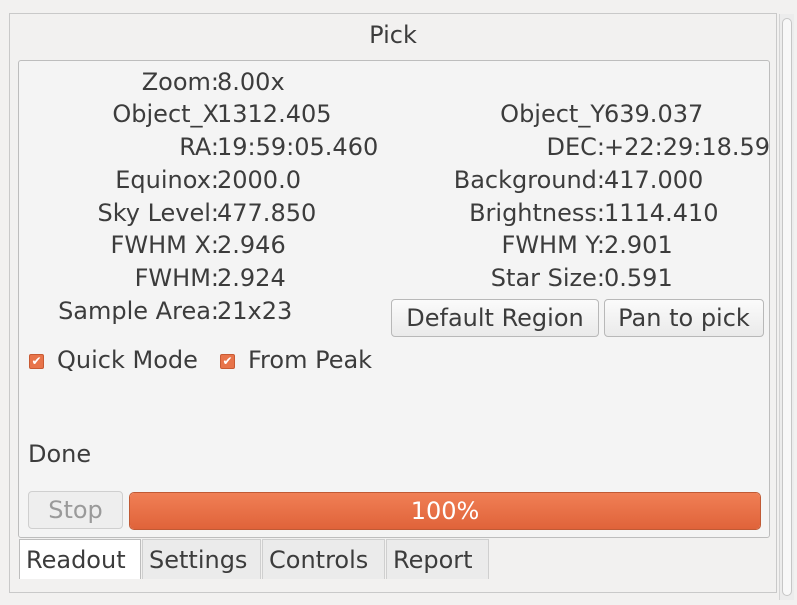 This screenshot has width=797, height=605. What do you see at coordinates (529, 180) in the screenshot?
I see `background-label: Background:` at bounding box center [529, 180].